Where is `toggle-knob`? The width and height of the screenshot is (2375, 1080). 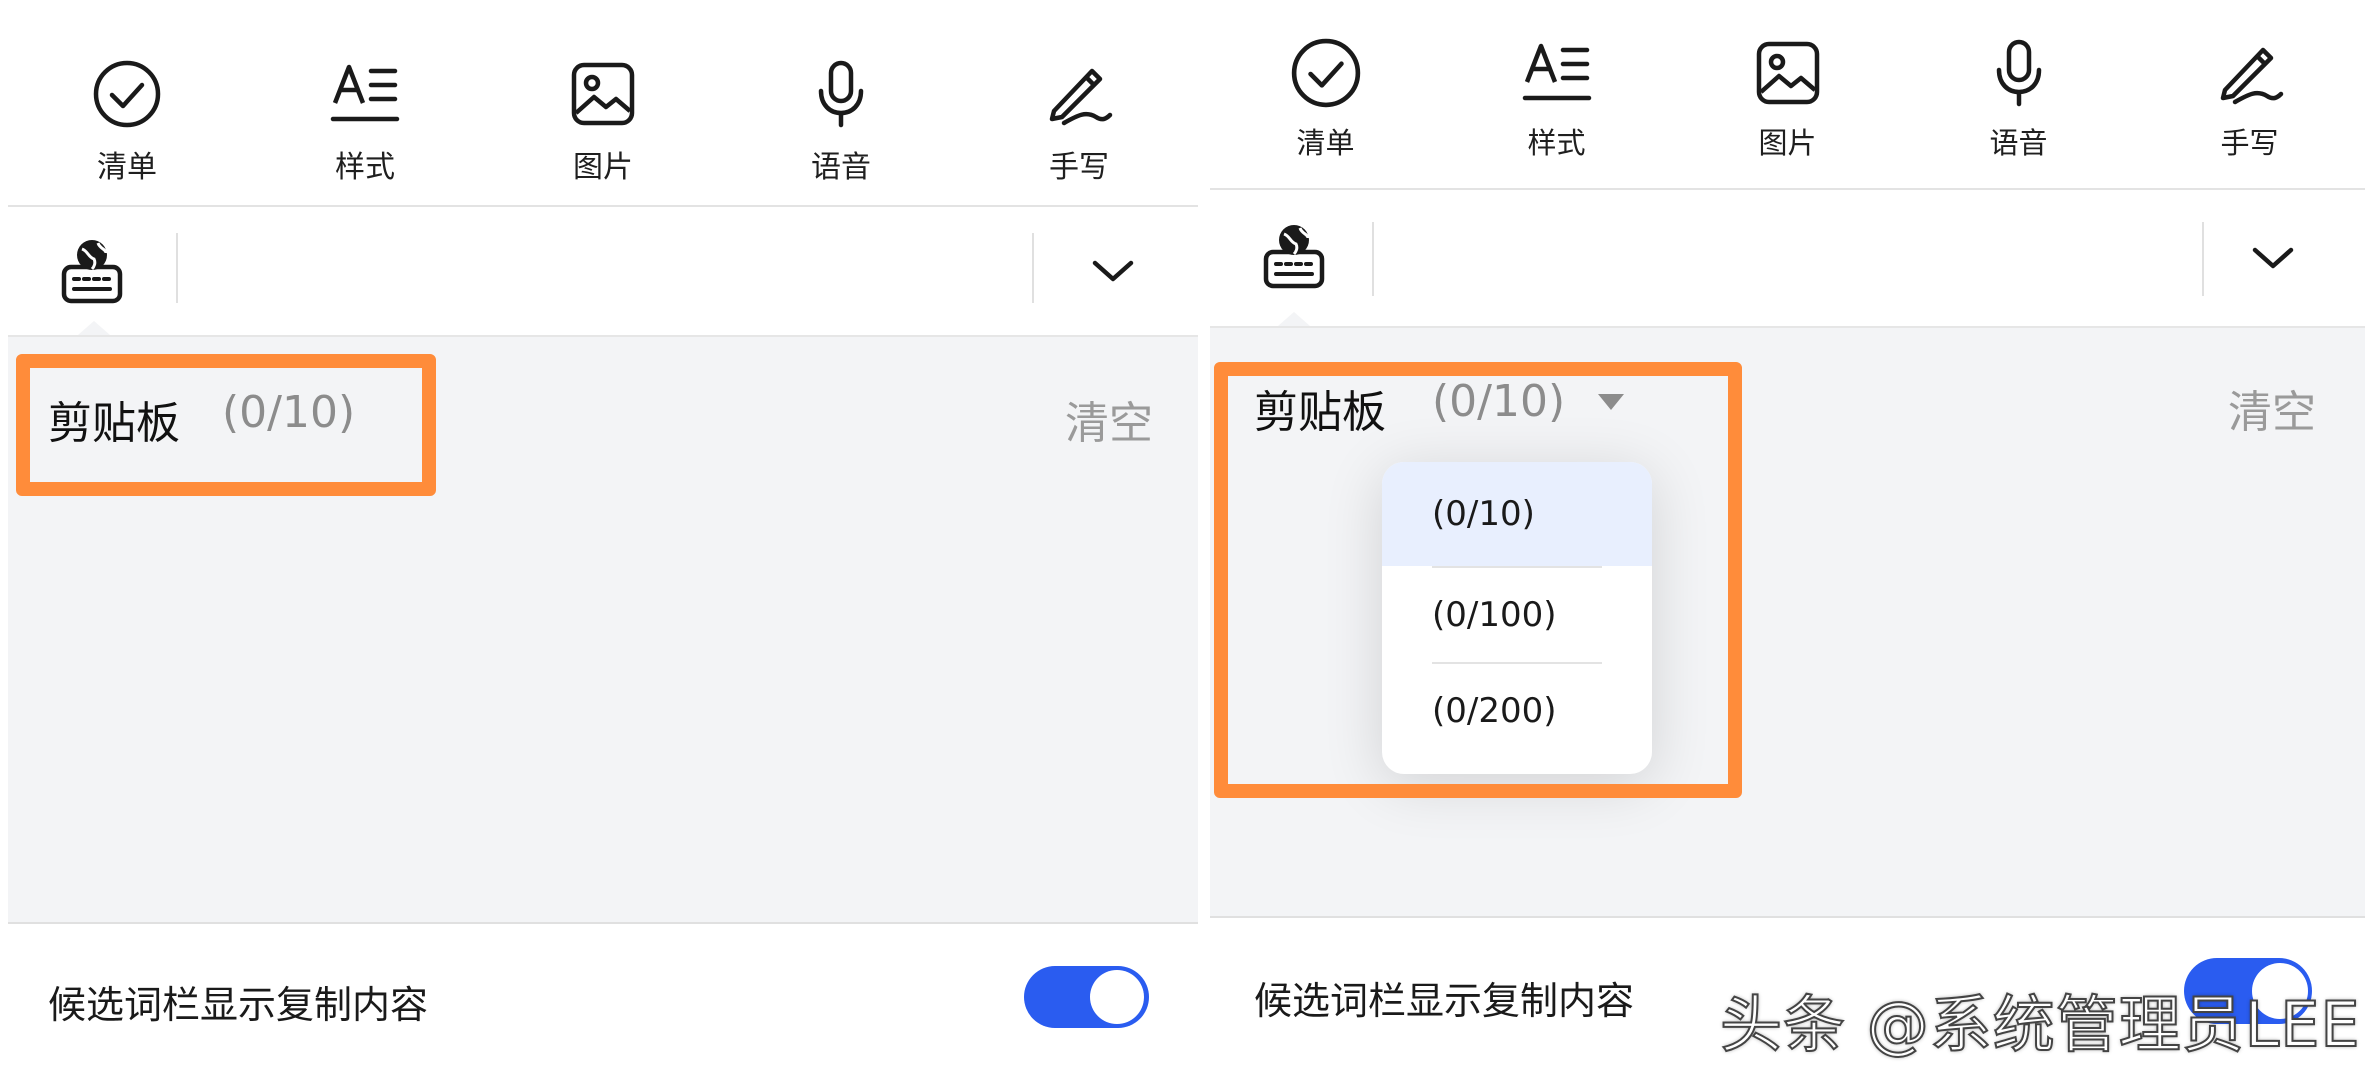 toggle-knob is located at coordinates (1117, 997).